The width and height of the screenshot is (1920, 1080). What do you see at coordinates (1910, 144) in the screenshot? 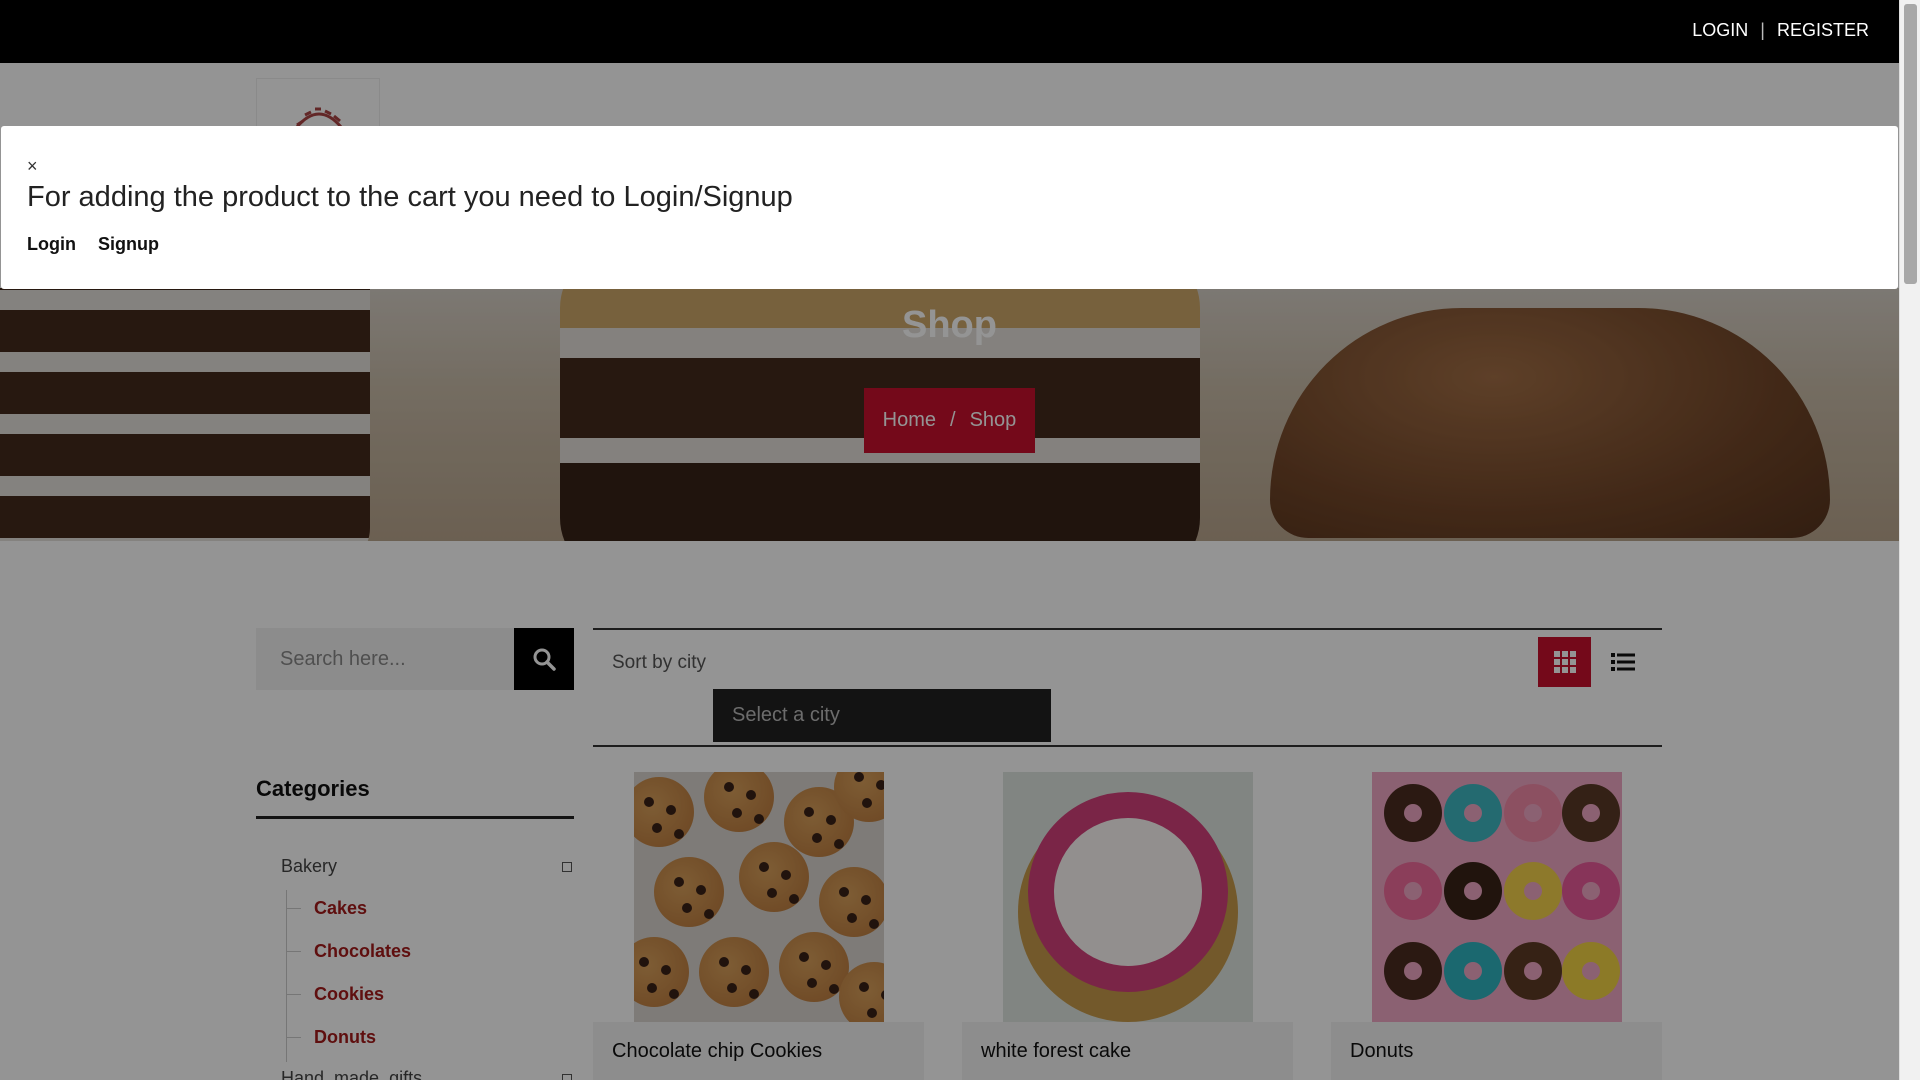
I see `scrollbar-thumb` at bounding box center [1910, 144].